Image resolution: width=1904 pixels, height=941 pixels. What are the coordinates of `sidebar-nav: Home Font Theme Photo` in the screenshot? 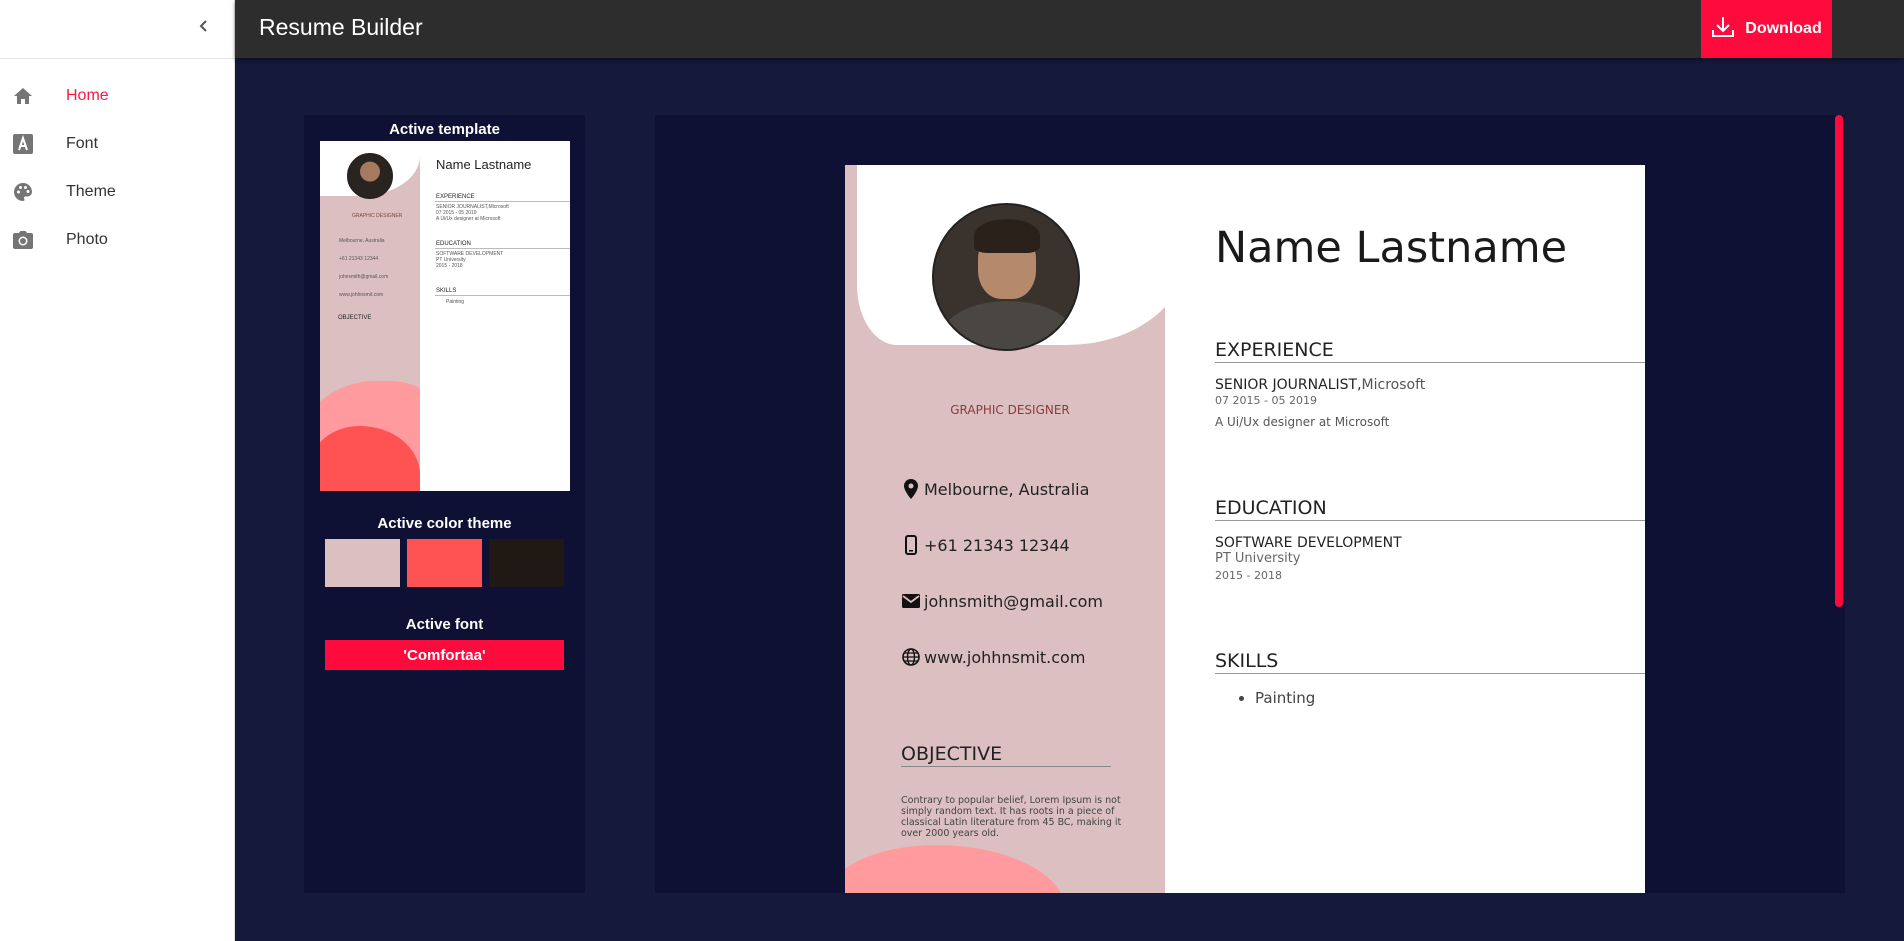 It's located at (117, 168).